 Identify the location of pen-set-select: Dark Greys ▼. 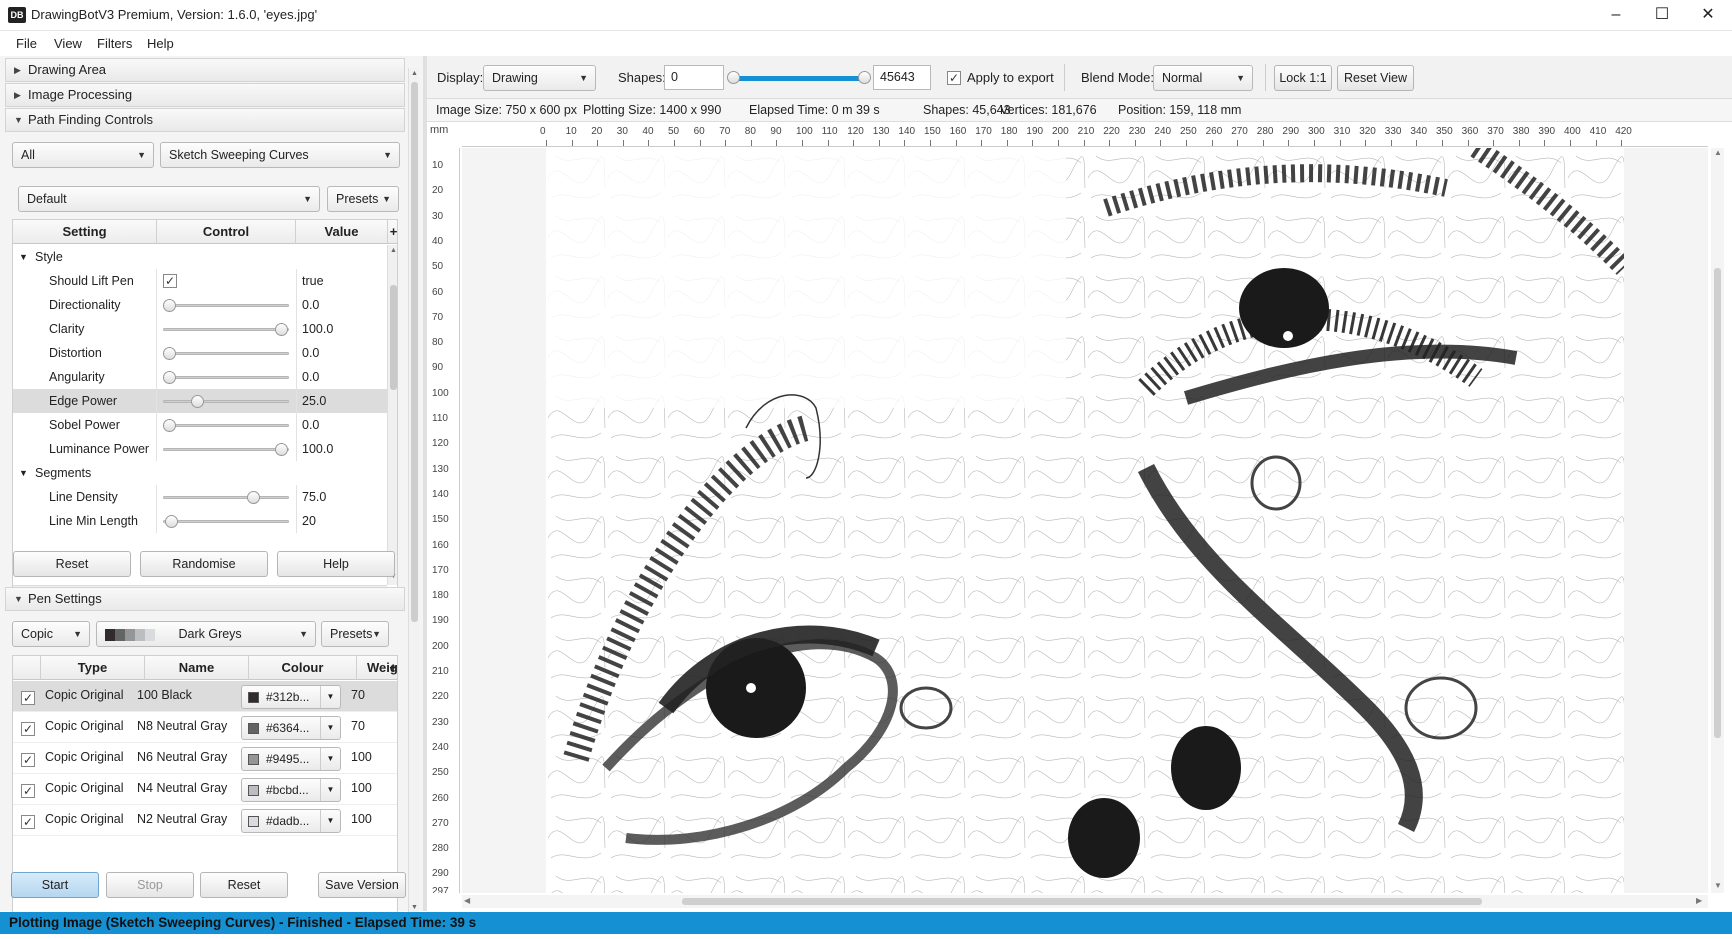
(206, 634).